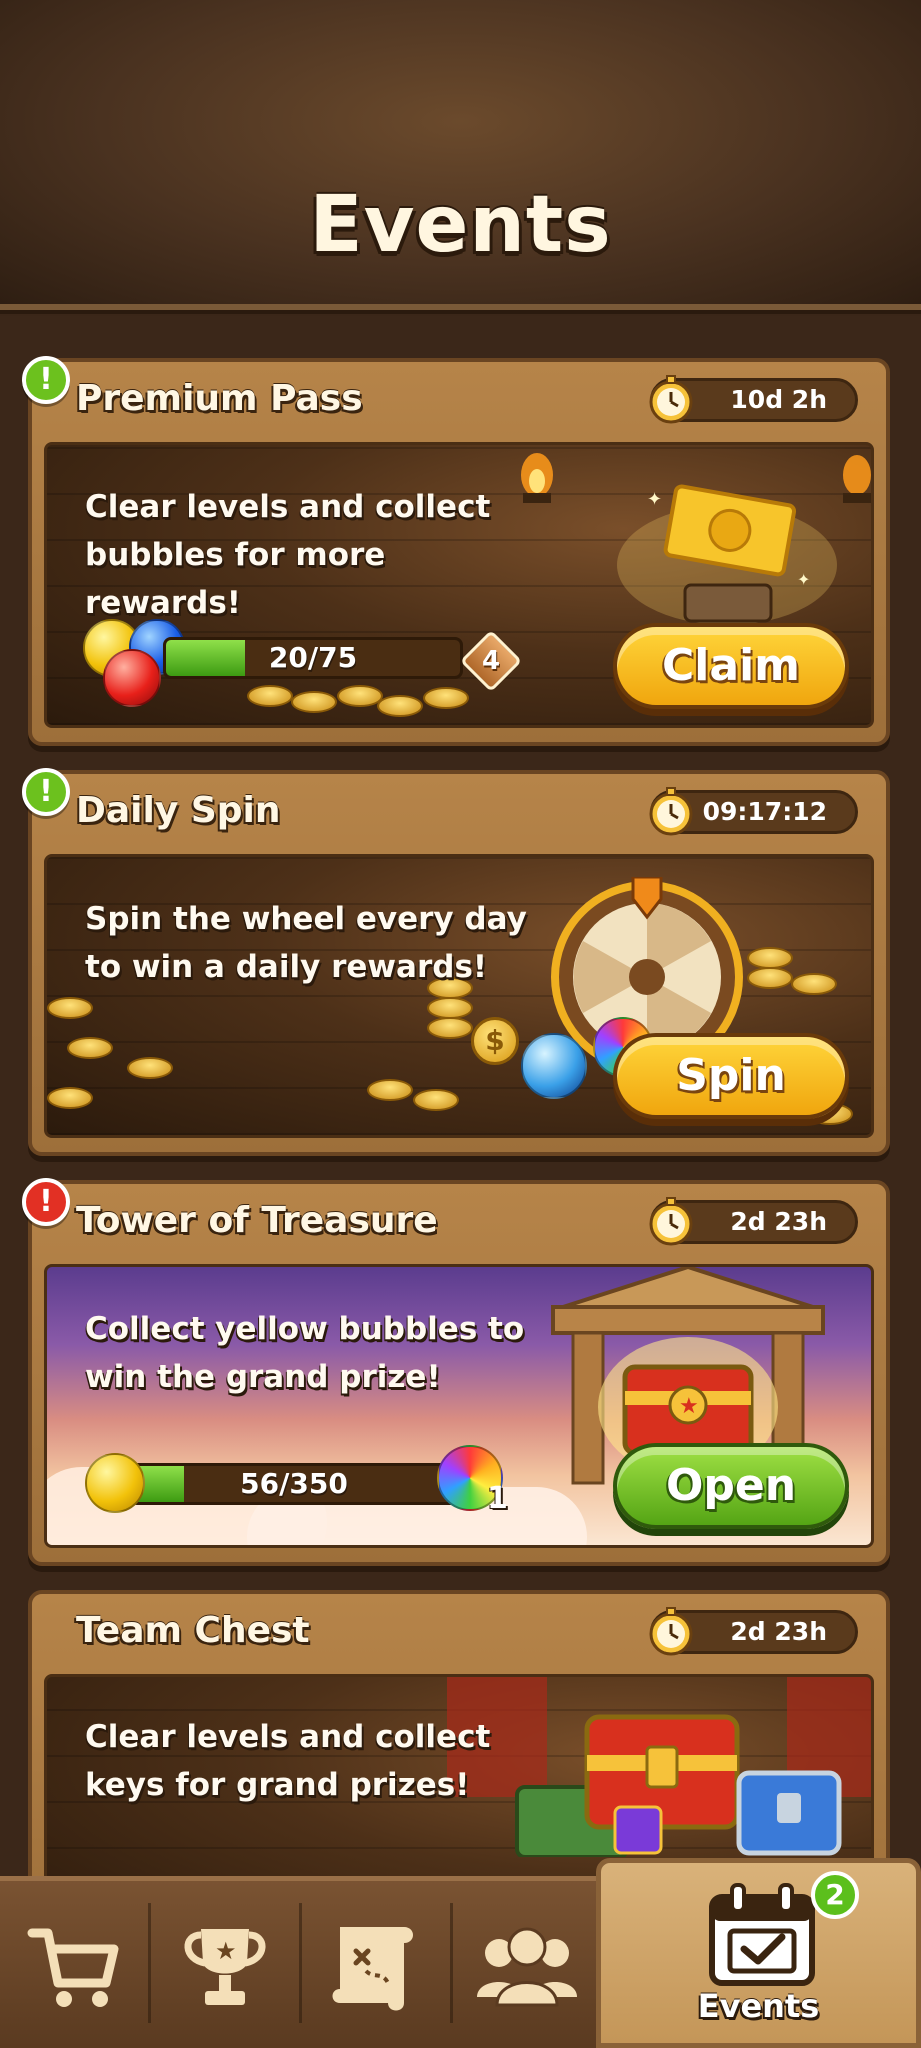 This screenshot has height=2048, width=921. I want to click on progress-bar: 56/350, so click(294, 1484).